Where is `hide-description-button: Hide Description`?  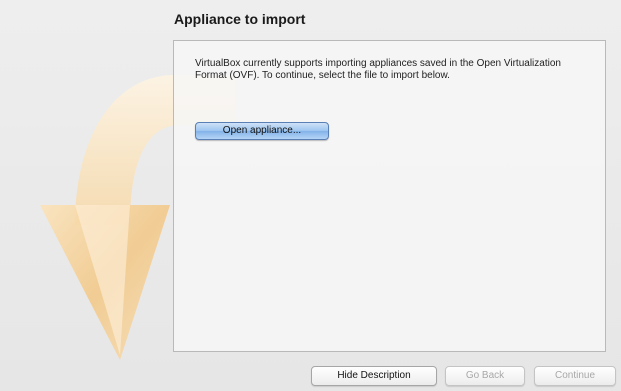
hide-description-button: Hide Description is located at coordinates (374, 376).